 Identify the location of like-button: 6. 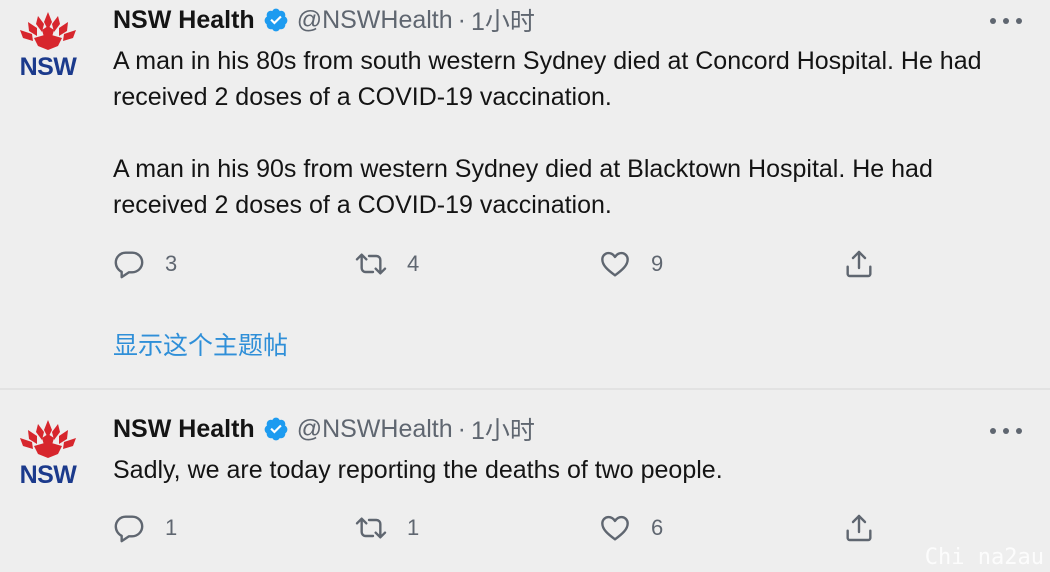
(631, 528).